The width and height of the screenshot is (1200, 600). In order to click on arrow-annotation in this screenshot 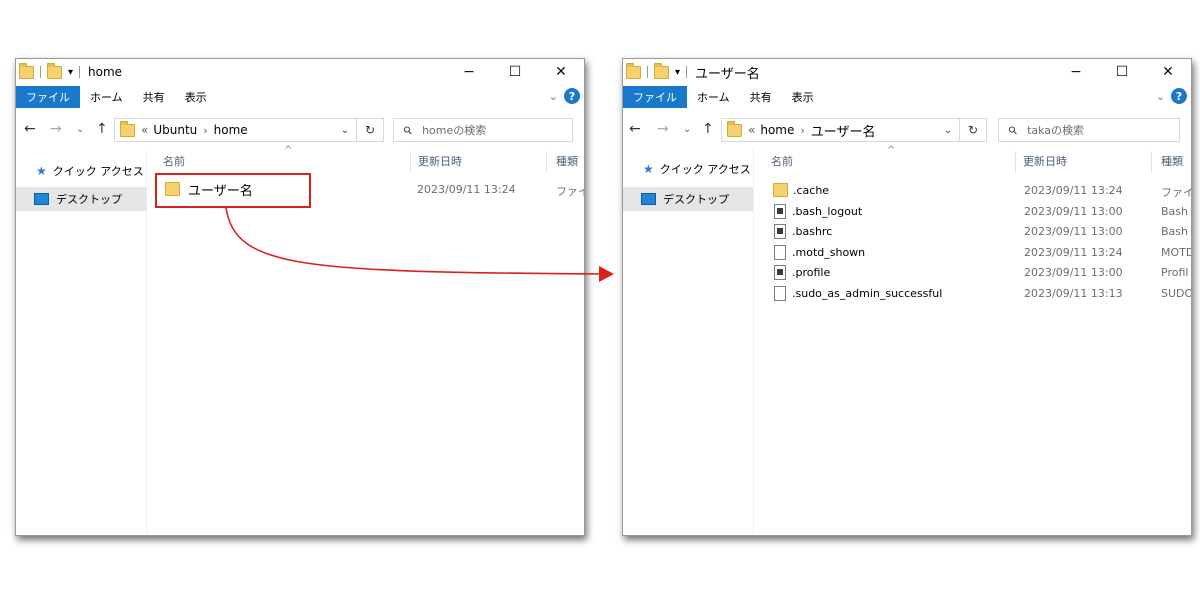, I will do `click(419, 244)`.